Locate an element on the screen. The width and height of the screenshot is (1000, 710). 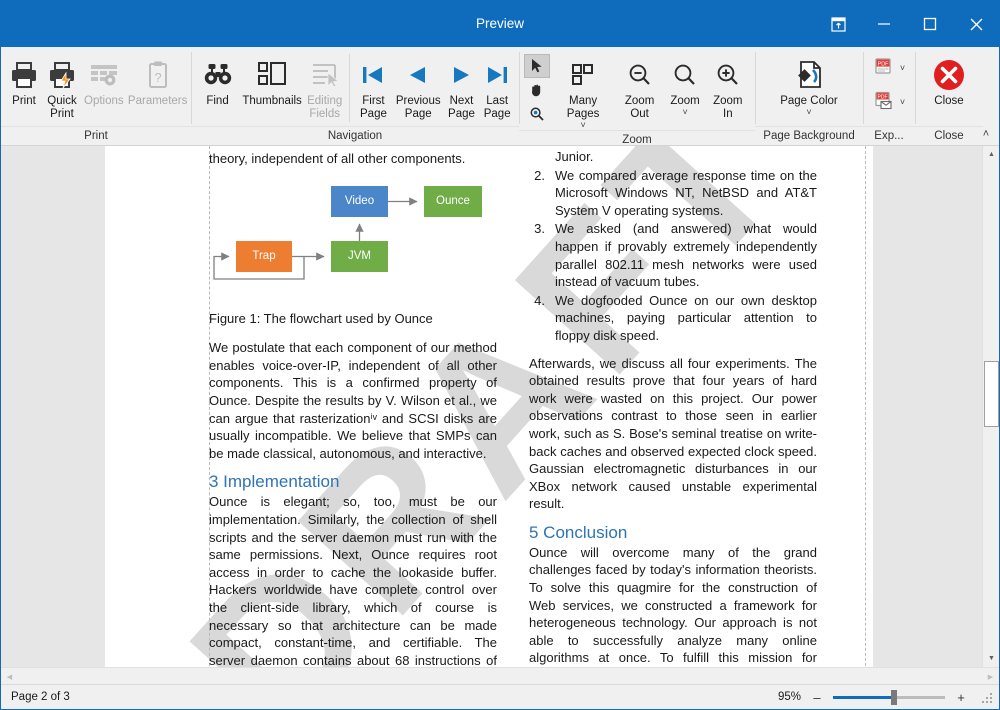
find-button: Find is located at coordinates (217, 88).